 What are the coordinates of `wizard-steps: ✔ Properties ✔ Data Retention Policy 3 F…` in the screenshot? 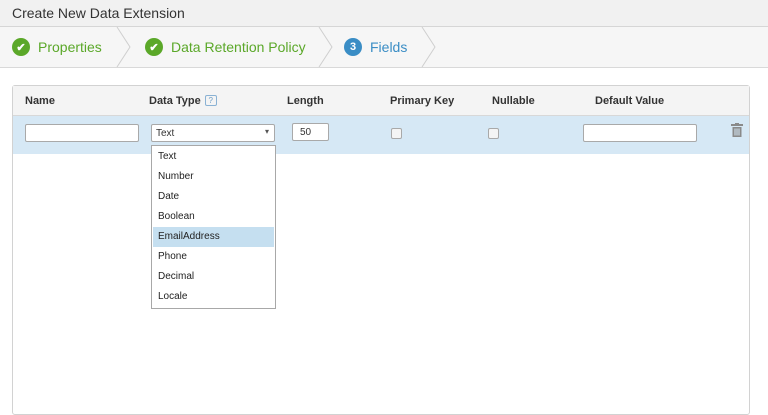 It's located at (384, 47).